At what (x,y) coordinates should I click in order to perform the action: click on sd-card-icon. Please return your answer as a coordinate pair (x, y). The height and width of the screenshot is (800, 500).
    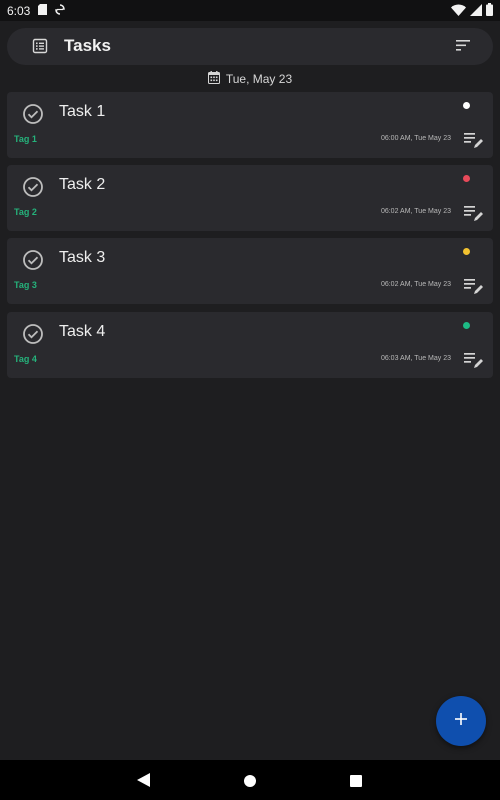
    Looking at the image, I should click on (43, 11).